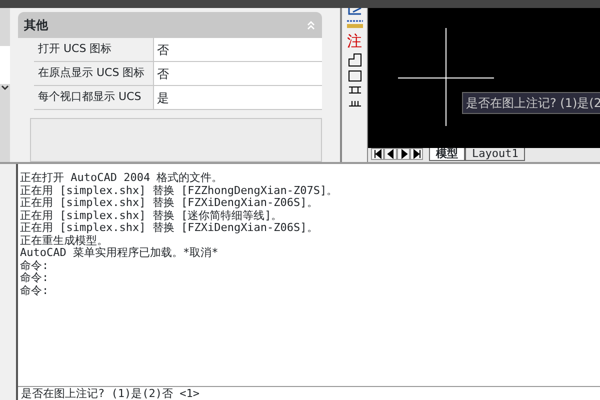 This screenshot has height=400, width=600. Describe the element at coordinates (152, 216) in the screenshot. I see `command-output-line: 正在用 [simplex.shx] 替换 [迷你简特细等线]。` at that location.